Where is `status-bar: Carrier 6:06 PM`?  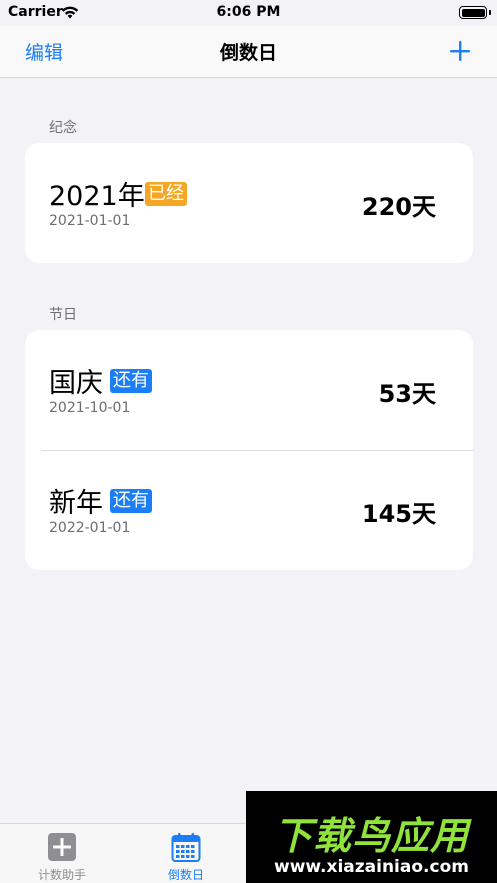
status-bar: Carrier 6:06 PM is located at coordinates (248, 13).